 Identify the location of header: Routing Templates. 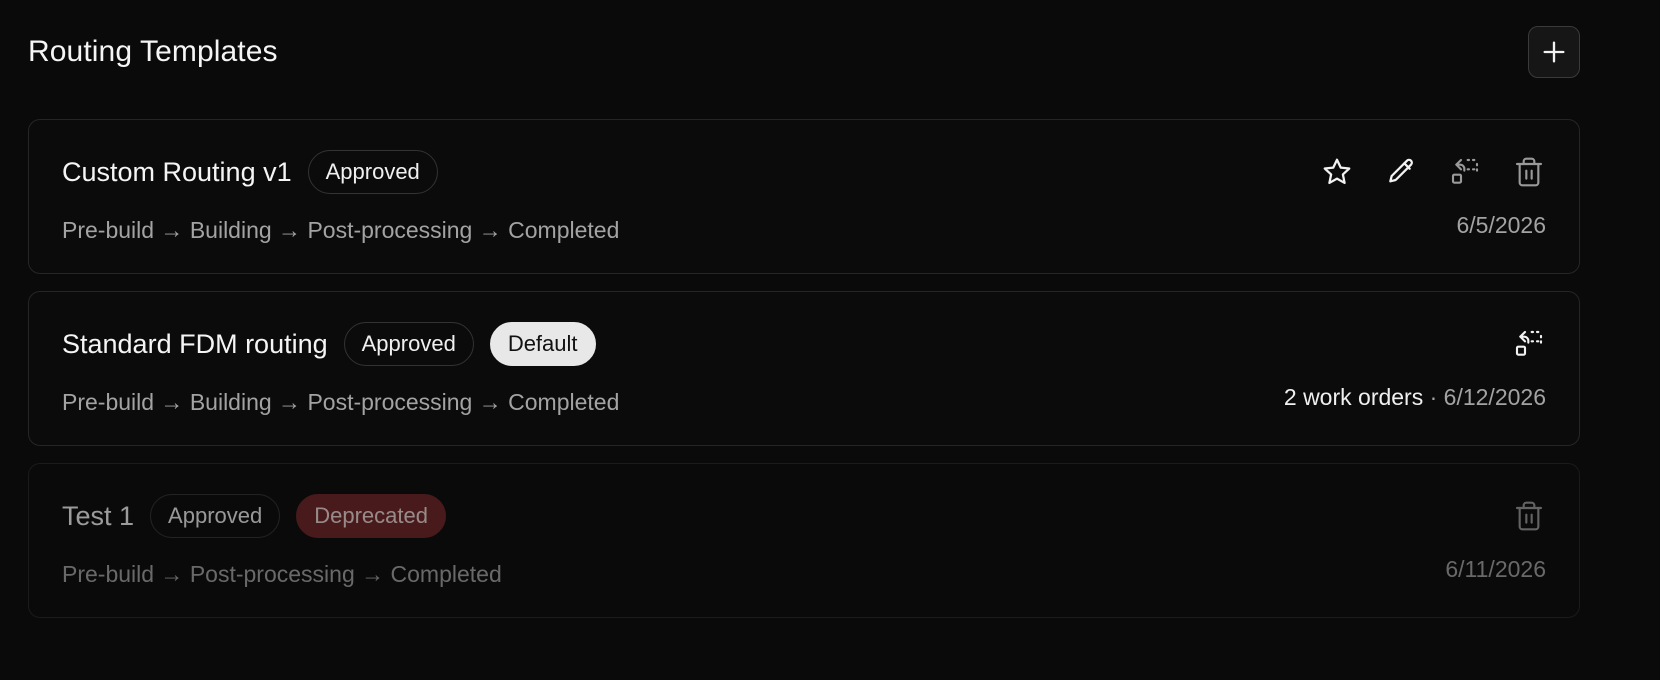
(804, 52).